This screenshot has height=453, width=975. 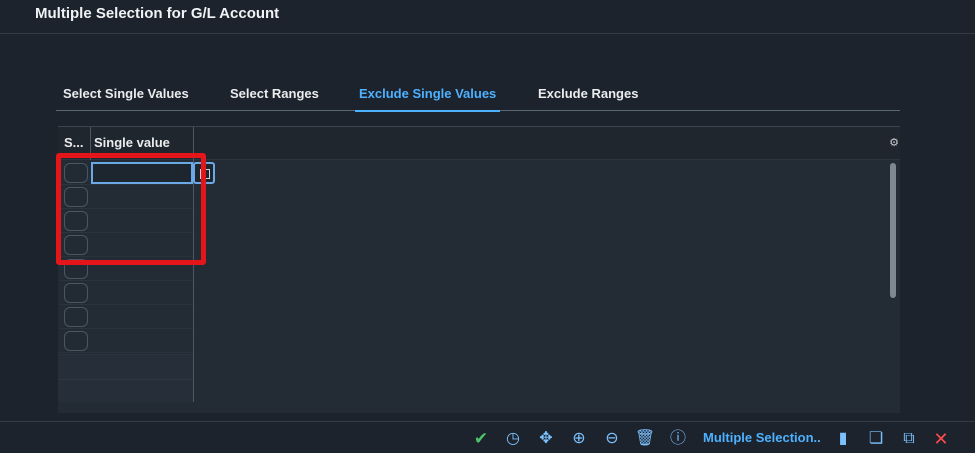 What do you see at coordinates (894, 143) in the screenshot?
I see `table-settings-icon: ⚙` at bounding box center [894, 143].